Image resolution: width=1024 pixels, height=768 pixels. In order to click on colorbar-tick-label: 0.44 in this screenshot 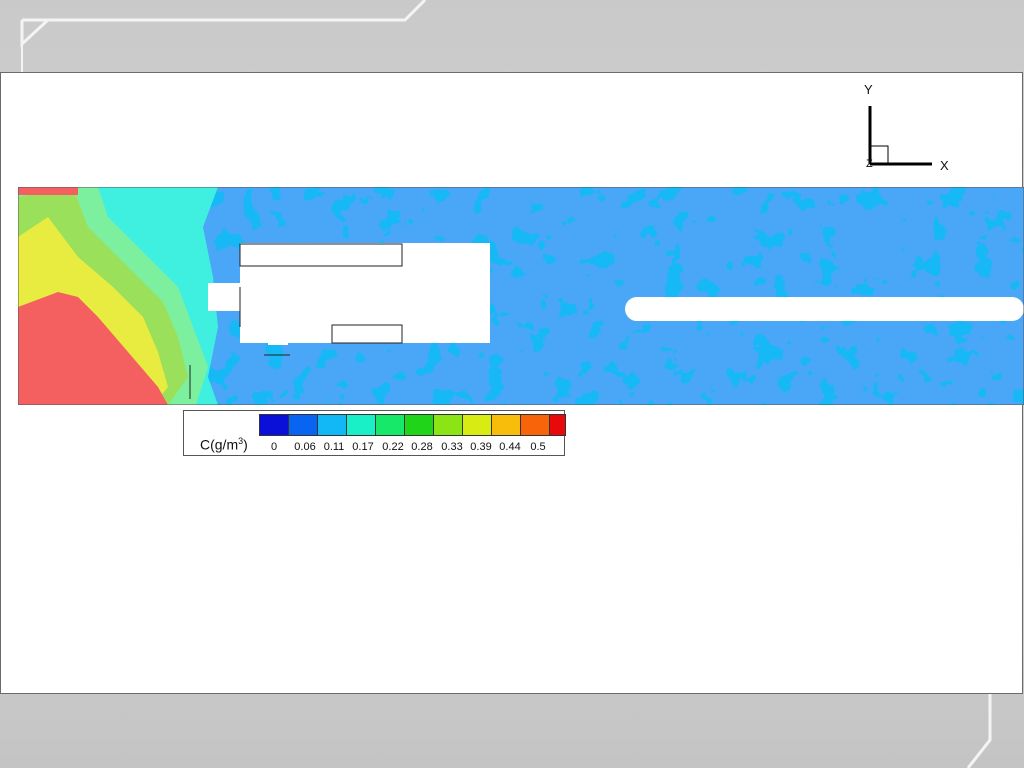, I will do `click(510, 447)`.